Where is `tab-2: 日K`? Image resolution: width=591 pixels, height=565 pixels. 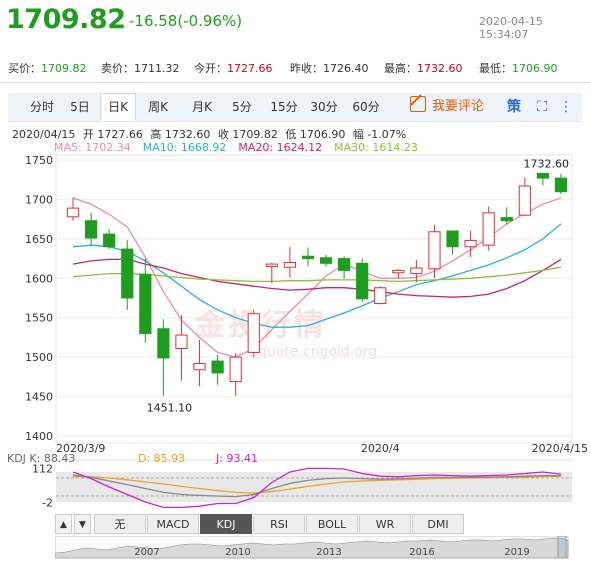 tab-2: 日K is located at coordinates (118, 107).